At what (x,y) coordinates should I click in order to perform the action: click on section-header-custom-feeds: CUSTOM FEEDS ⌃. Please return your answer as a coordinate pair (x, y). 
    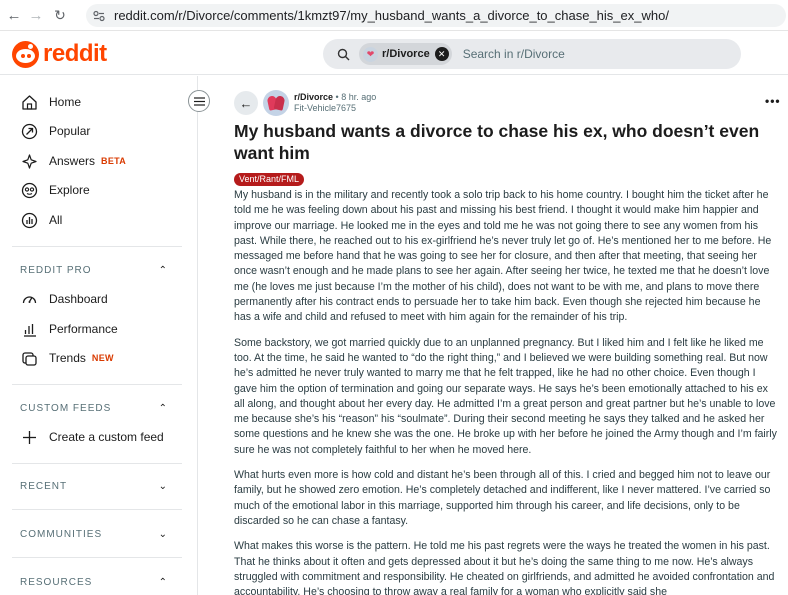
    Looking at the image, I should click on (94, 408).